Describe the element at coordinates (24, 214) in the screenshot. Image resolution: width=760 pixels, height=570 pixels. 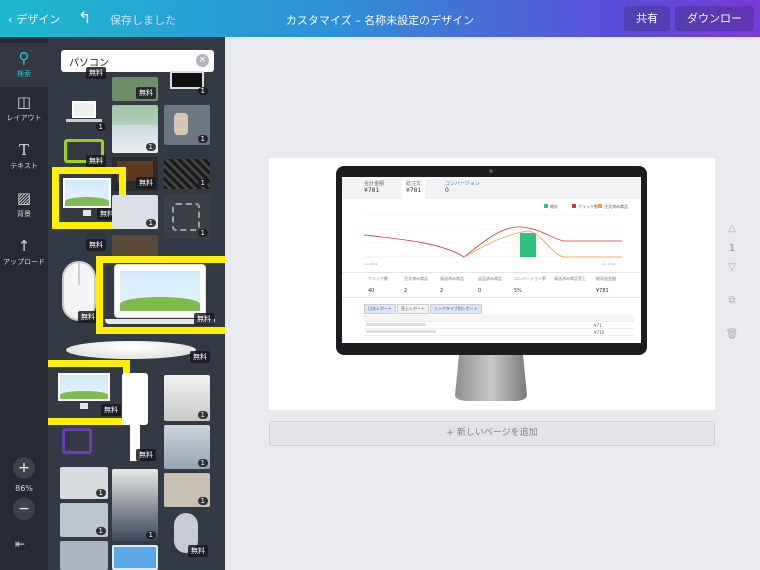
I see `sidebar-item-label: 背景` at that location.